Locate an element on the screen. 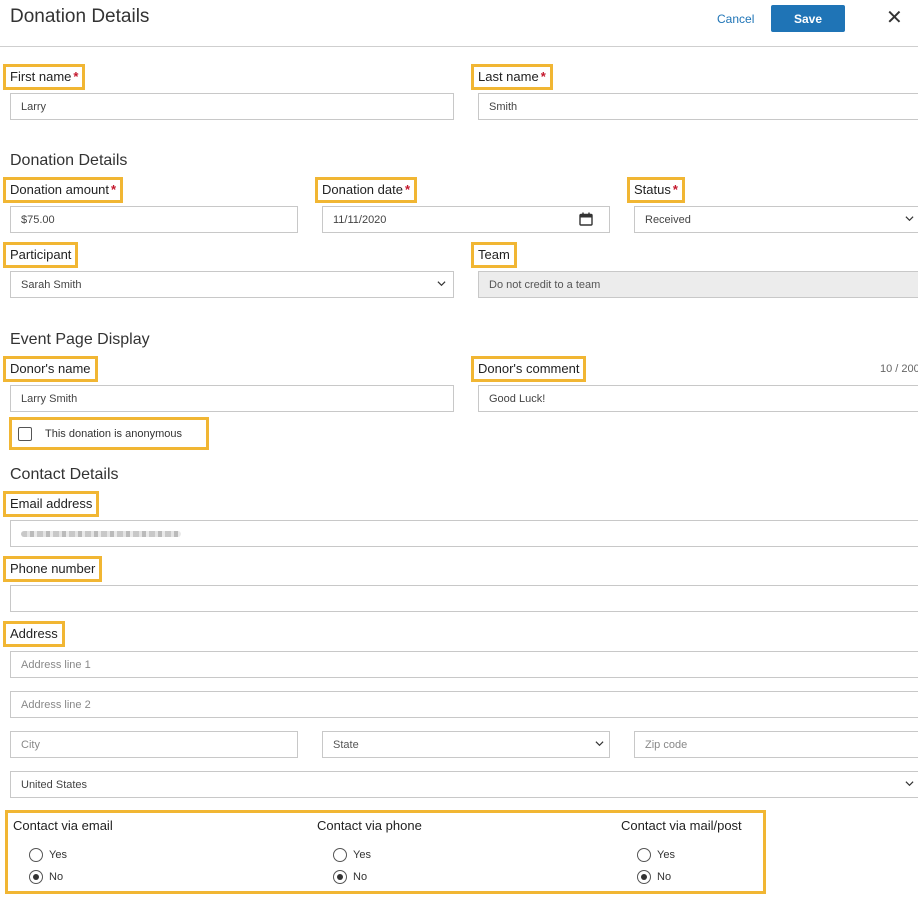 The width and height of the screenshot is (918, 900). team-value: Do not credit to a team is located at coordinates (545, 284).